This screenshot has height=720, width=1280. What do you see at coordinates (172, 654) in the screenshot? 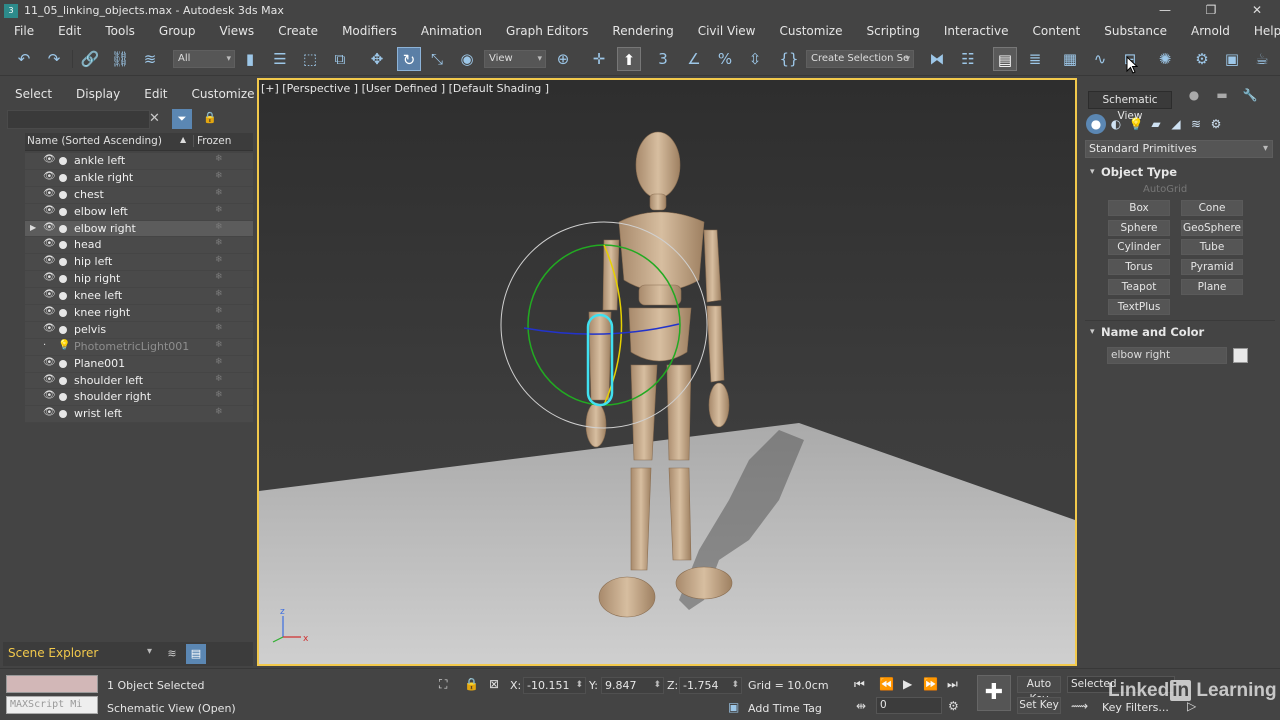
I see `layers-icon: ≋` at bounding box center [172, 654].